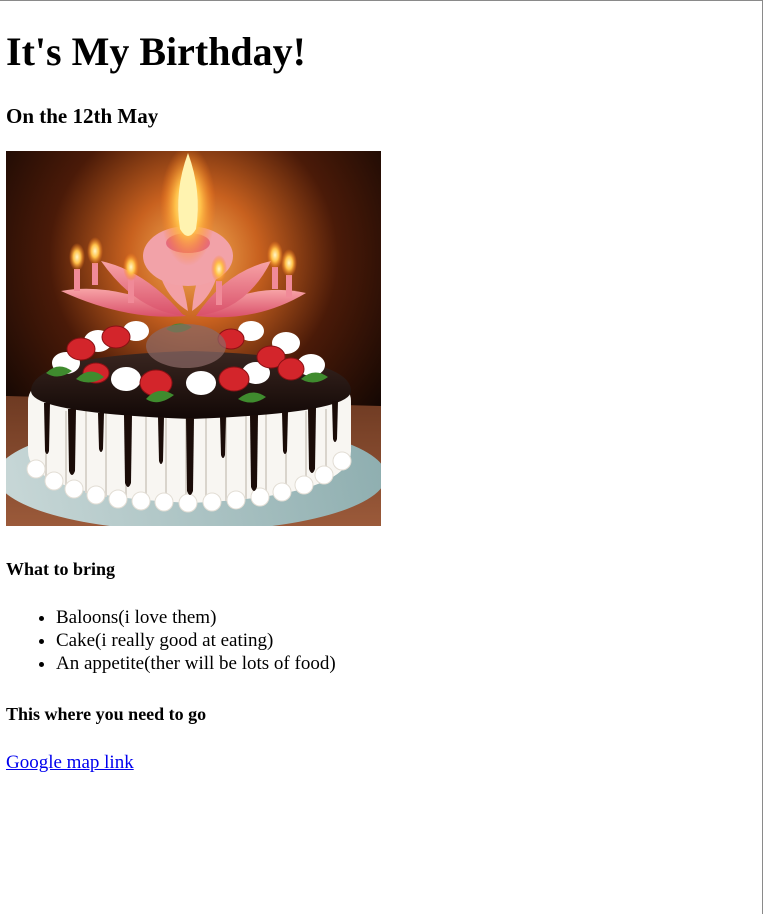 This screenshot has width=763, height=914. What do you see at coordinates (384, 763) in the screenshot?
I see `map-link-container: Google map link` at bounding box center [384, 763].